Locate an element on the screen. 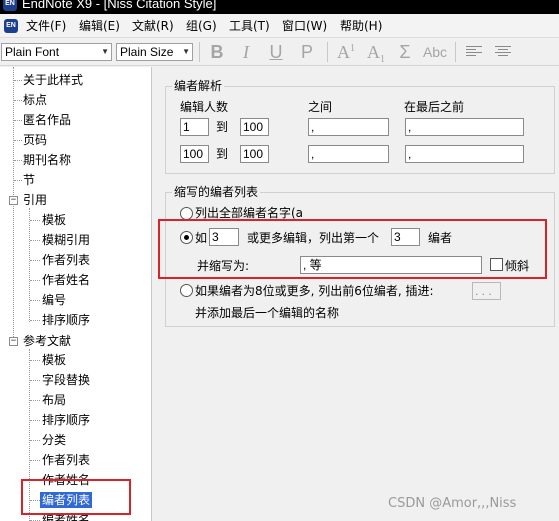 The width and height of the screenshot is (559, 521). align-center-icon is located at coordinates (503, 52).